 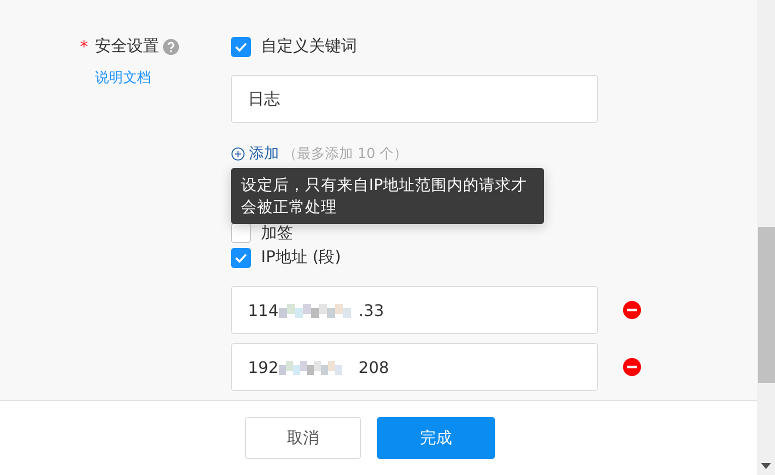 What do you see at coordinates (84, 46) in the screenshot?
I see `required-mark: *` at bounding box center [84, 46].